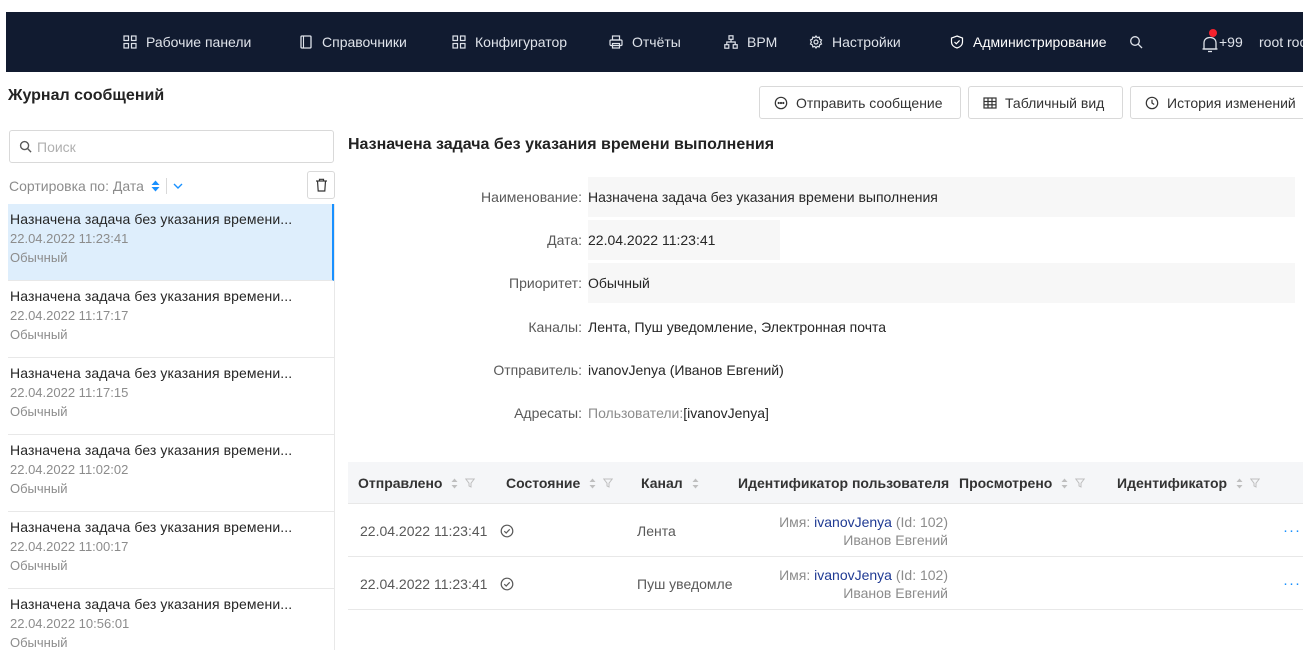 The image size is (1303, 650). Describe the element at coordinates (166, 186) in the screenshot. I see `divider` at that location.